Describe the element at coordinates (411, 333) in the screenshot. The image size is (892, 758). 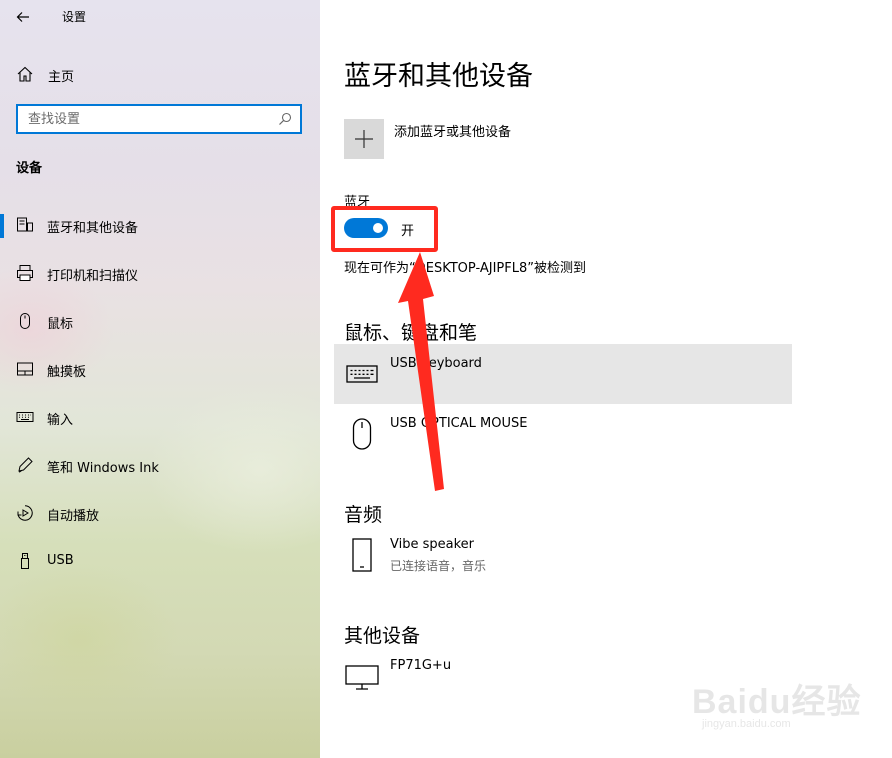
I see `input-devices-heading: 鼠标、键盘和笔` at that location.